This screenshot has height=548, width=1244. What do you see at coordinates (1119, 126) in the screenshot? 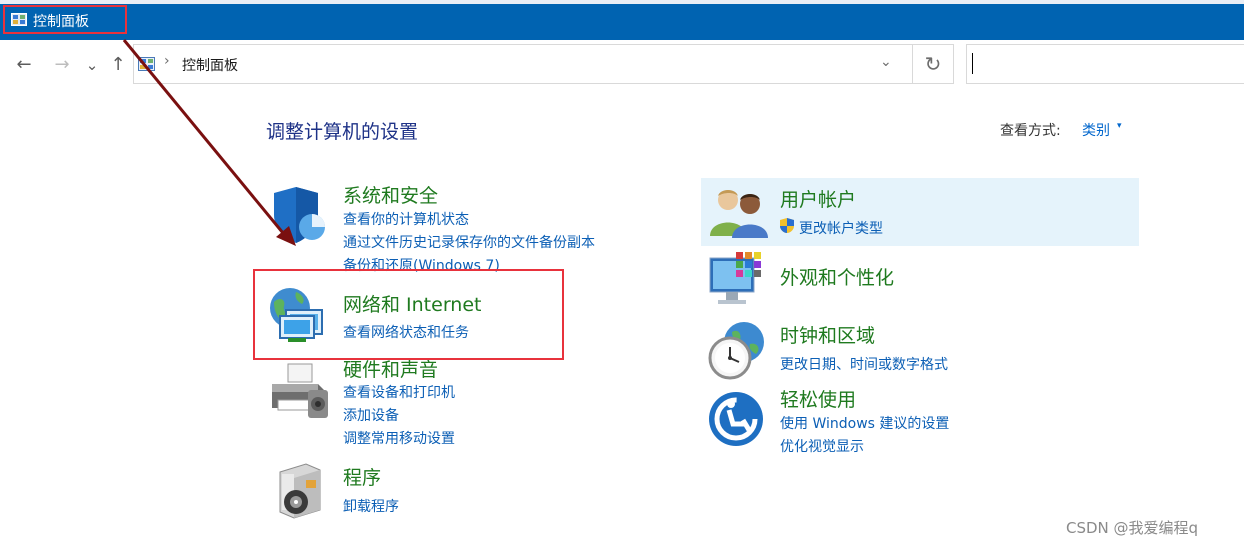
I see `view-by-arrow-icon: ▾` at bounding box center [1119, 126].